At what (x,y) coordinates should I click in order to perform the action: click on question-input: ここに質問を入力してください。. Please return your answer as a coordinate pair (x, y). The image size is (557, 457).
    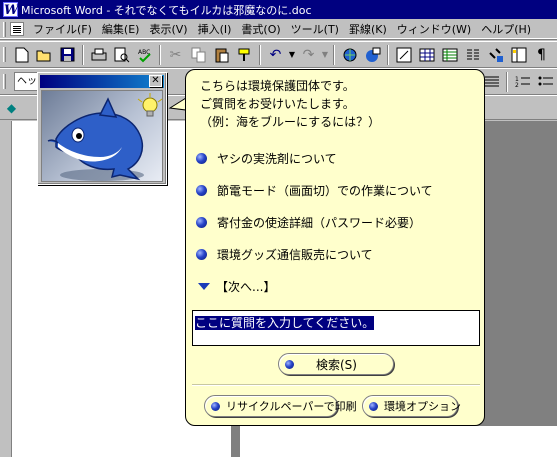
    Looking at the image, I should click on (336, 328).